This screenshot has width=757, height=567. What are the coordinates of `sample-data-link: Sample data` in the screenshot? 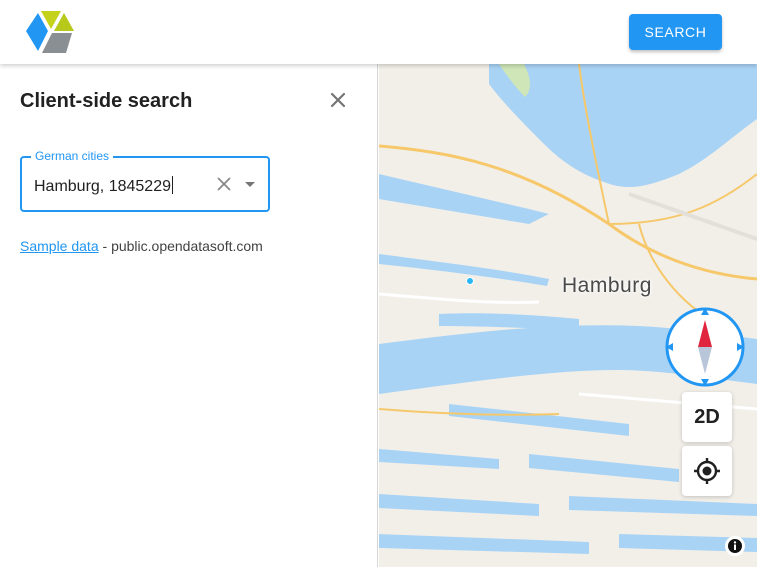 It's located at (59, 246).